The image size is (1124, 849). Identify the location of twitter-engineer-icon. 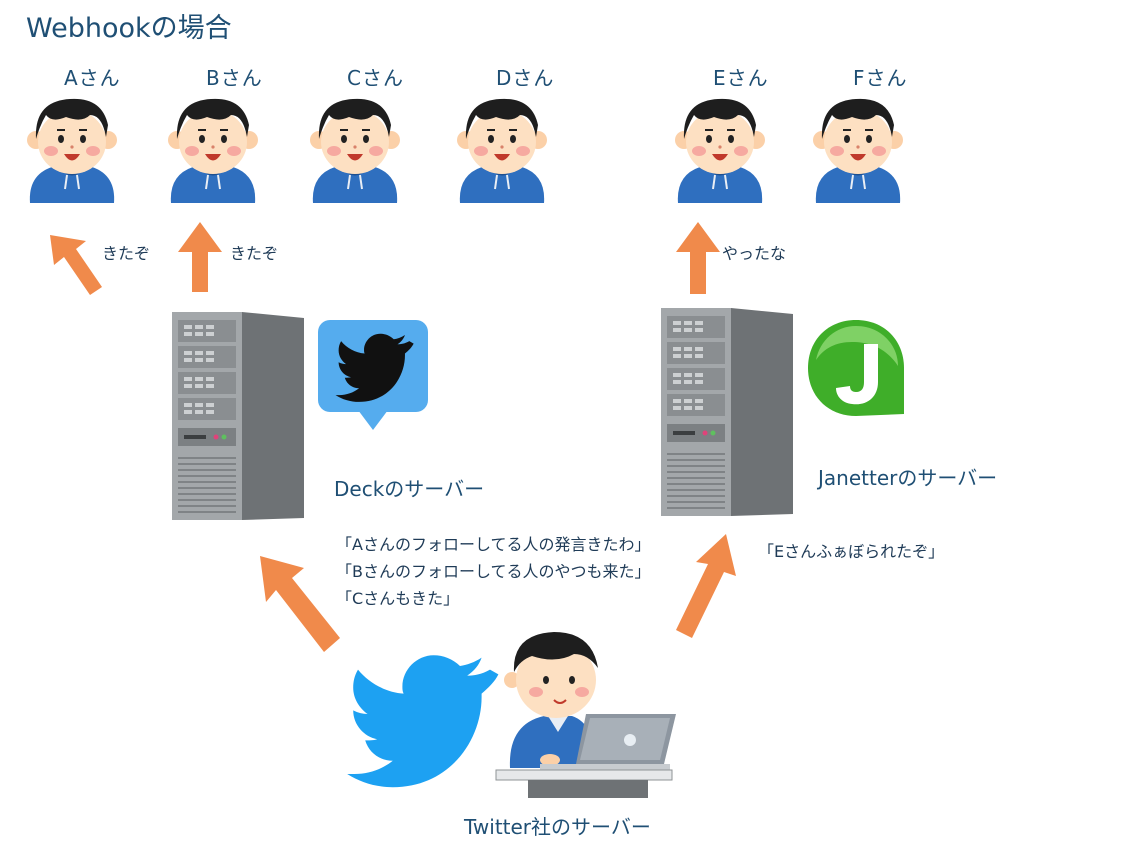
(585, 715).